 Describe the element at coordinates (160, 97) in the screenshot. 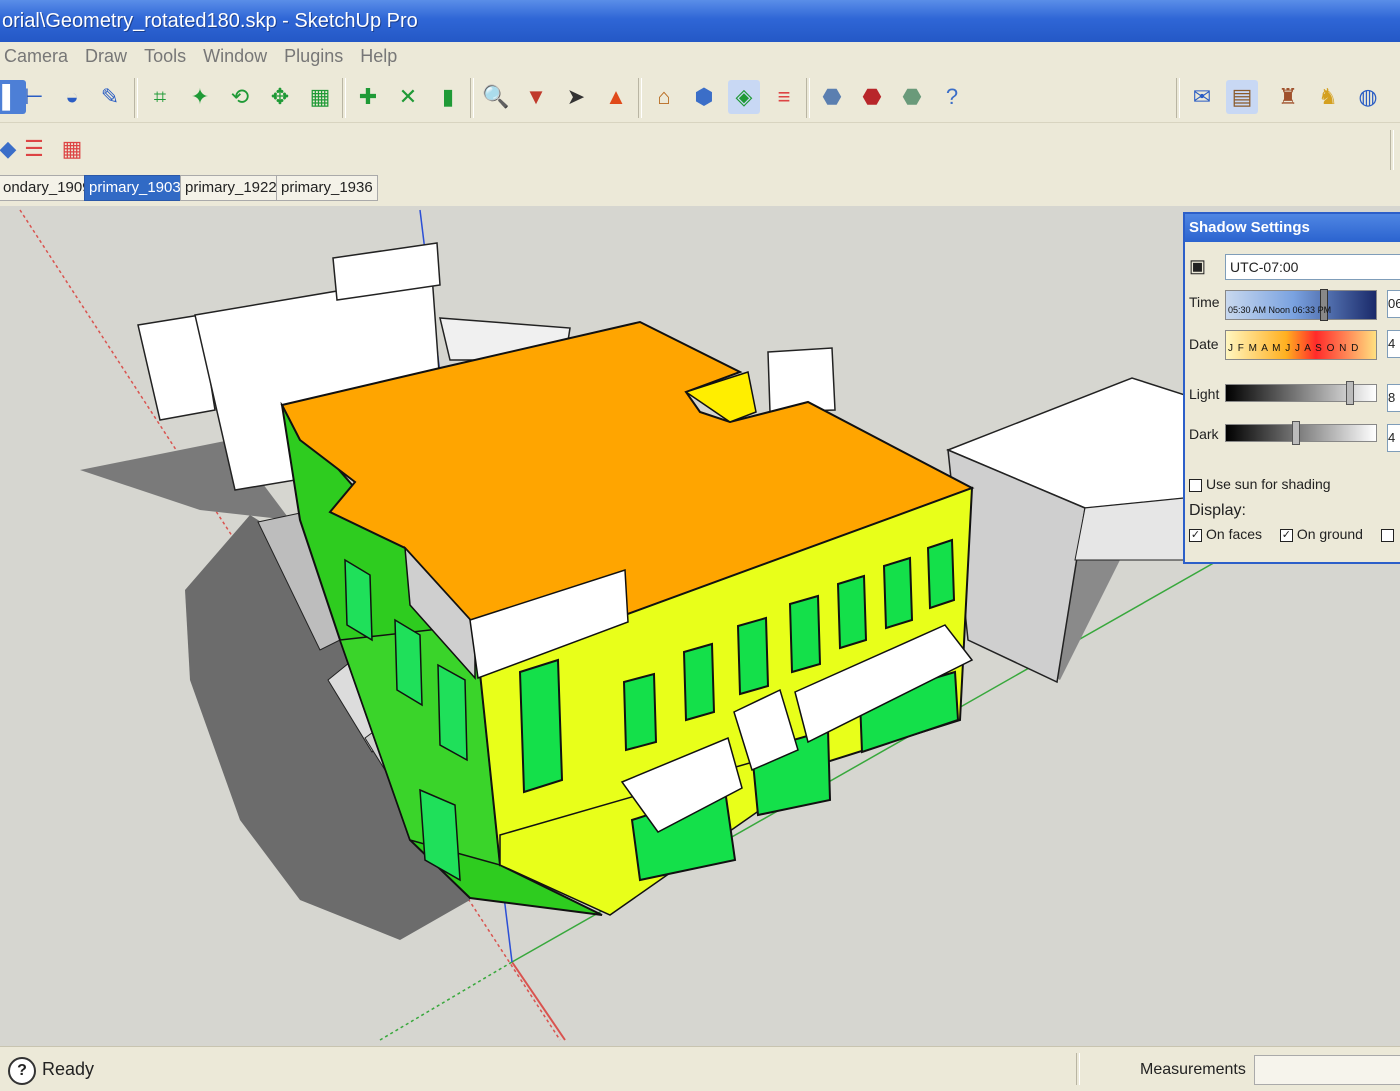

I see `axes-icon: ⌗` at that location.